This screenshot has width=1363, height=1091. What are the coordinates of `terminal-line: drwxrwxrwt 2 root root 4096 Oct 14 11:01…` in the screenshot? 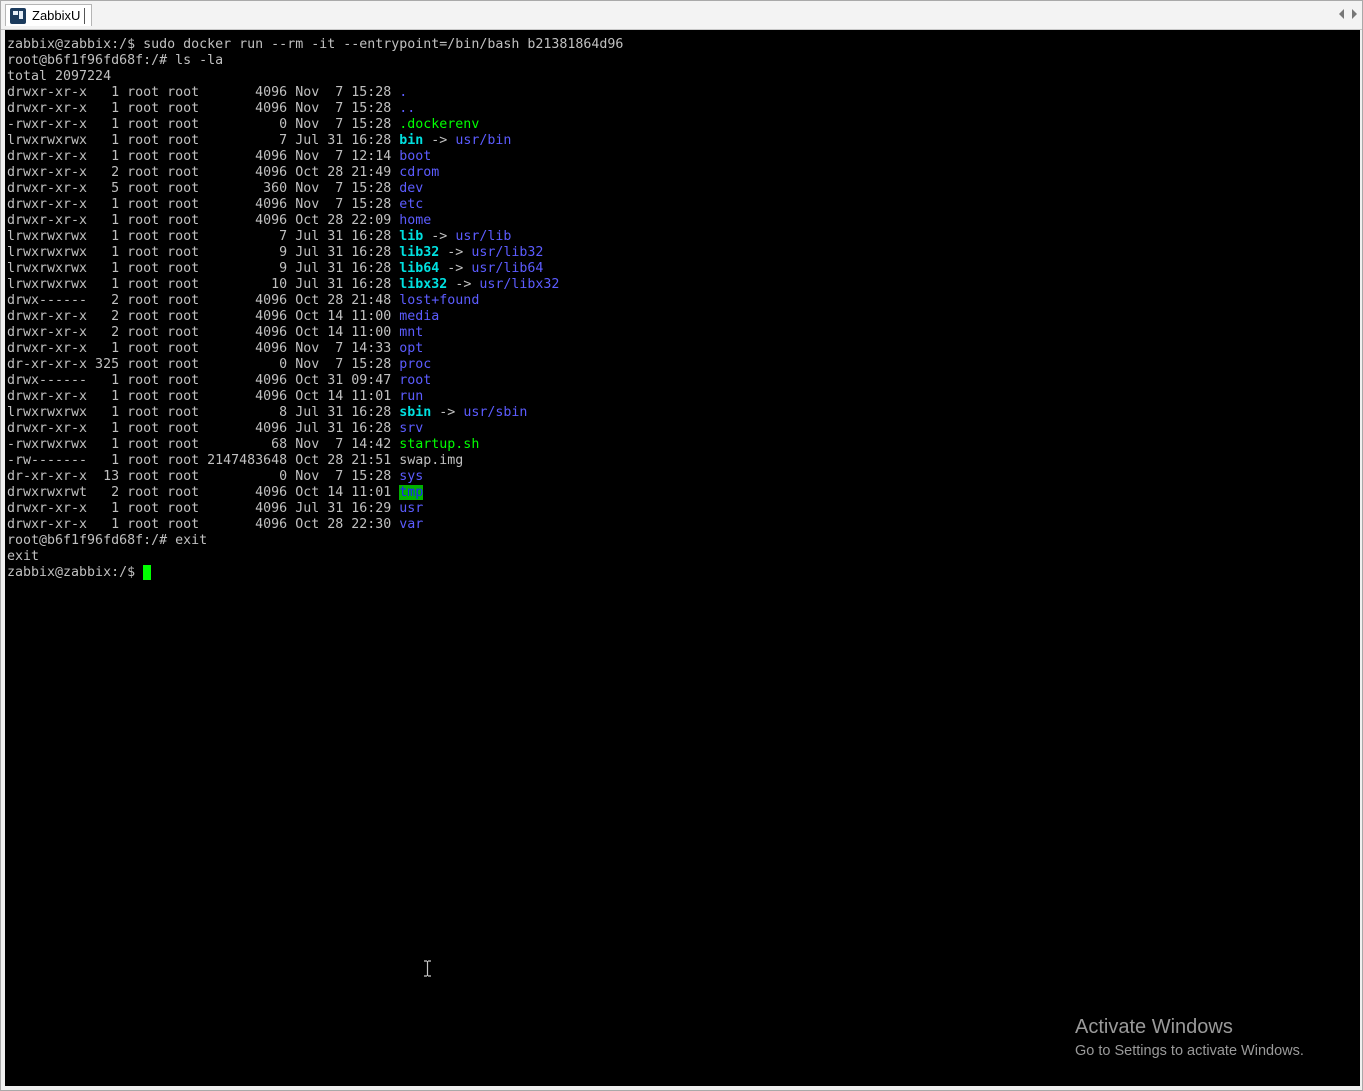 It's located at (315, 493).